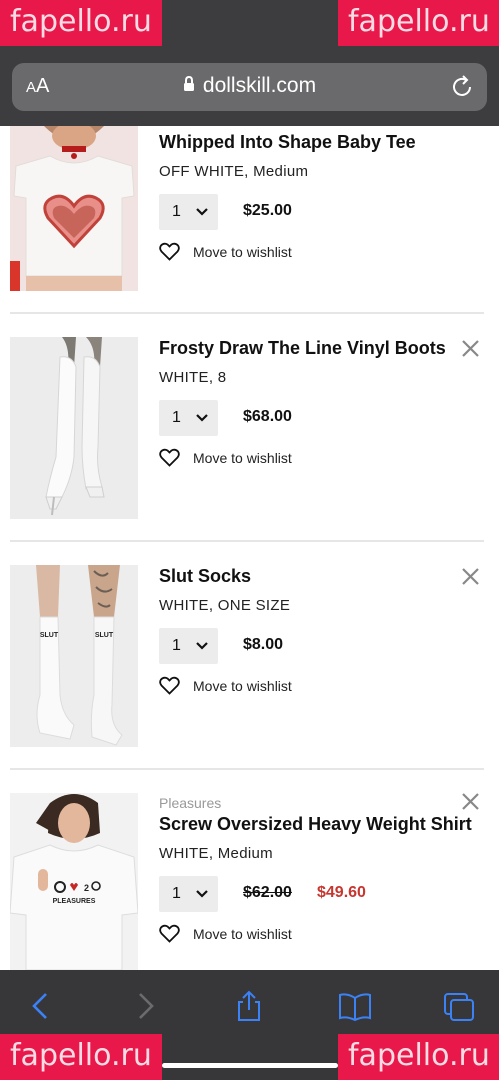  I want to click on original-price: $62.00, so click(267, 892).